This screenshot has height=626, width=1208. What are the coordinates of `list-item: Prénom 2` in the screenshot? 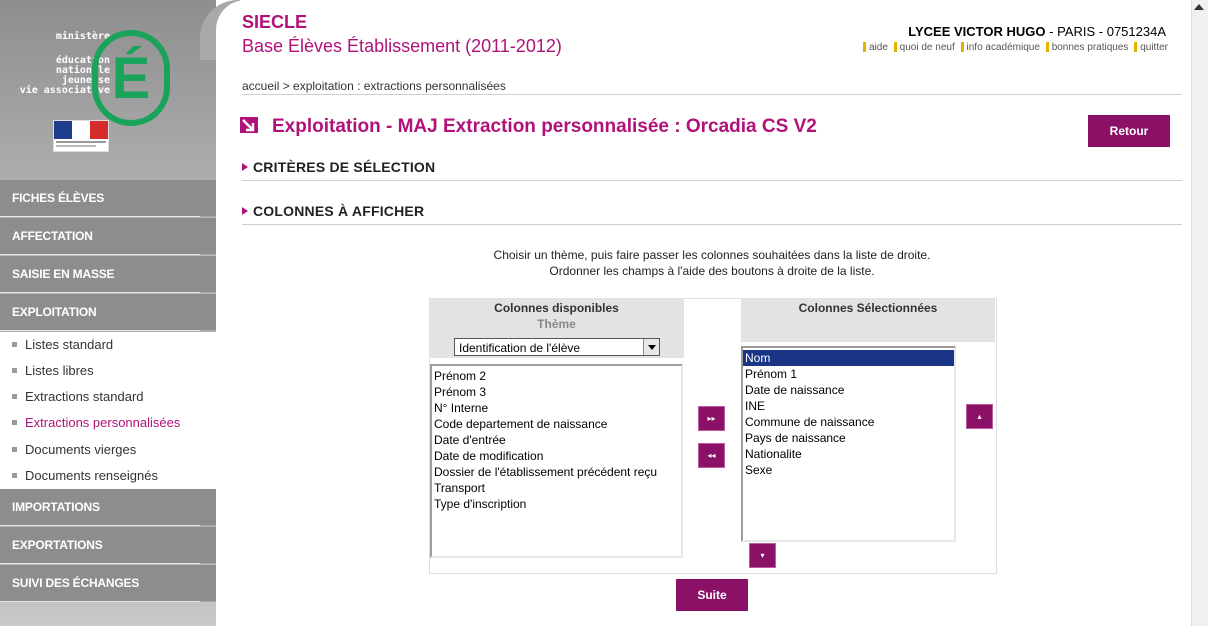 It's located at (556, 376).